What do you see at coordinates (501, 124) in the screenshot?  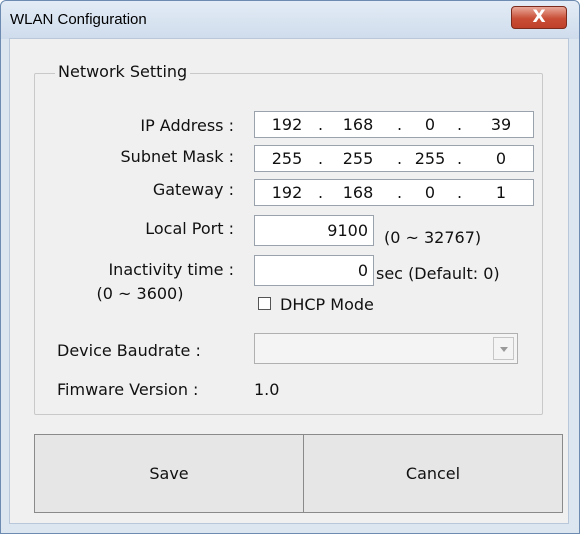 I see `ip-octet-4: 39` at bounding box center [501, 124].